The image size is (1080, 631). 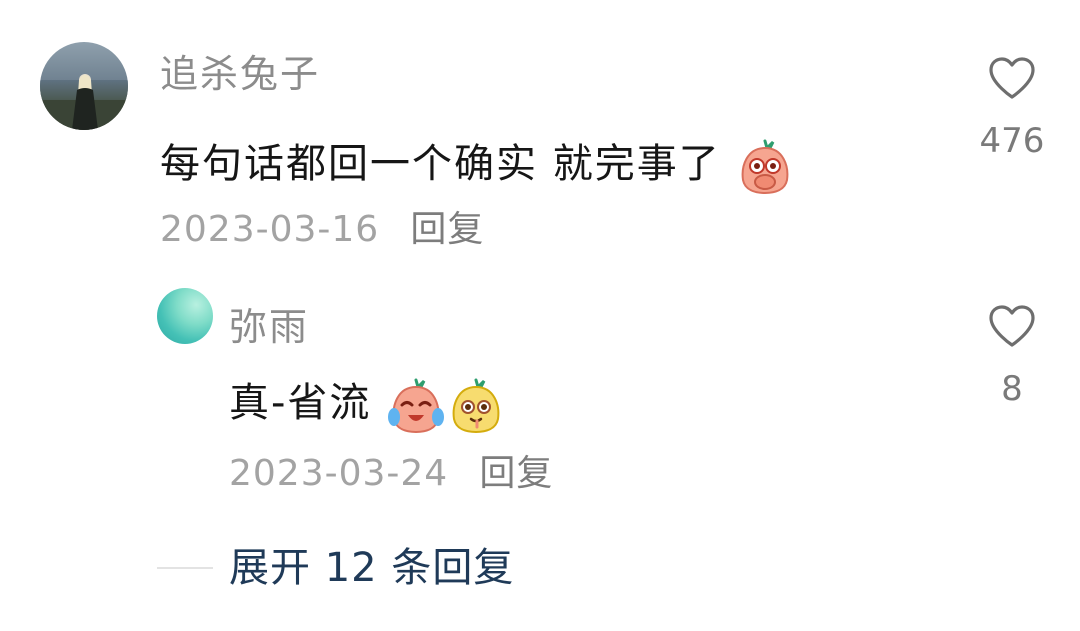 What do you see at coordinates (476, 406) in the screenshot?
I see `yellow-blob-drooling-emoji` at bounding box center [476, 406].